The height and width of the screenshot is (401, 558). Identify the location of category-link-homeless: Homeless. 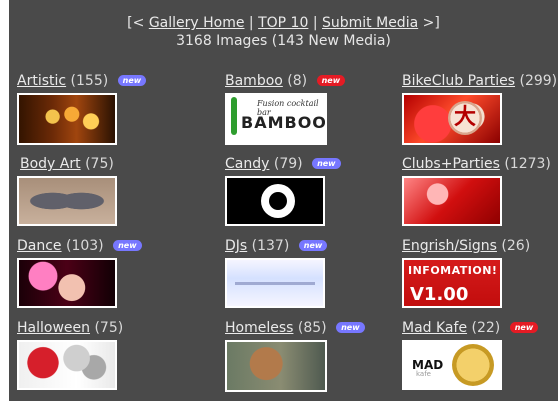
(259, 328).